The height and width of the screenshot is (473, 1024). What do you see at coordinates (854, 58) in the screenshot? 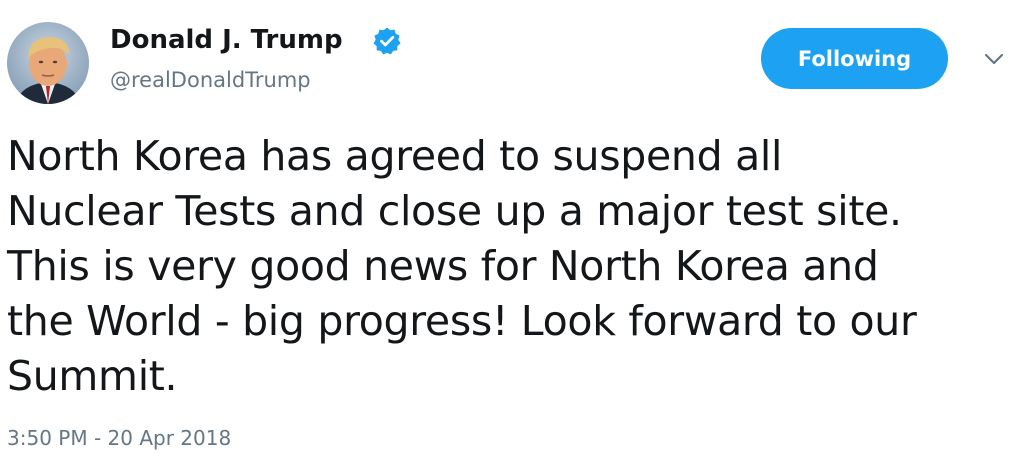
I see `following-button: Following` at bounding box center [854, 58].